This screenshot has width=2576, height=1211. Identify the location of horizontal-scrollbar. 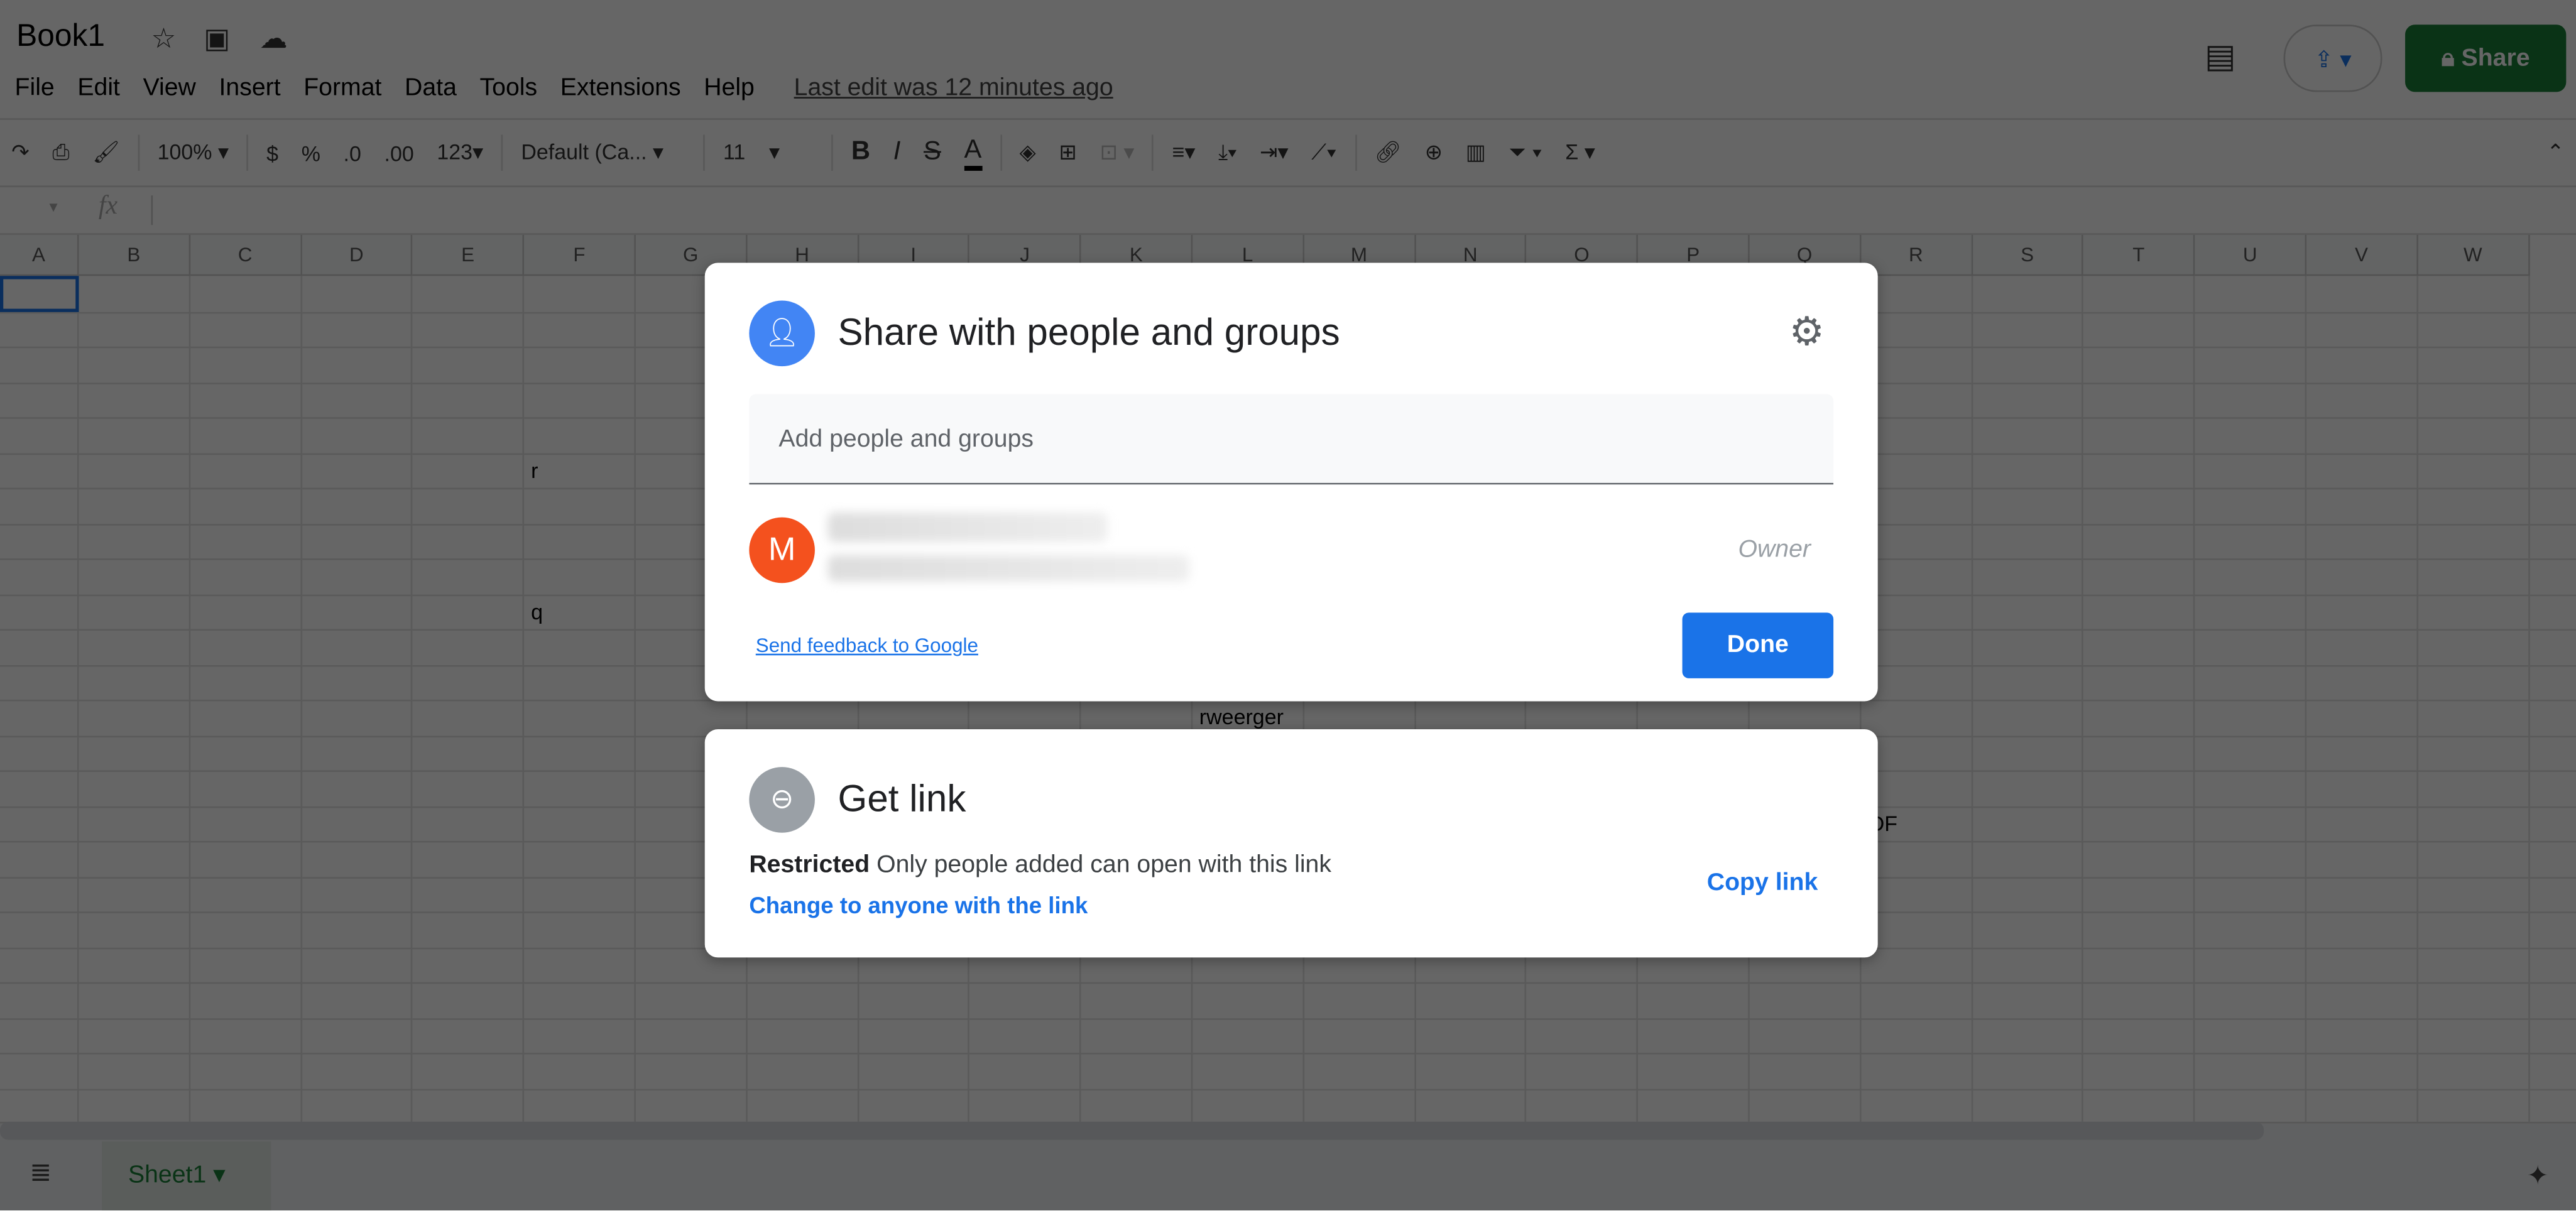
(1132, 1130).